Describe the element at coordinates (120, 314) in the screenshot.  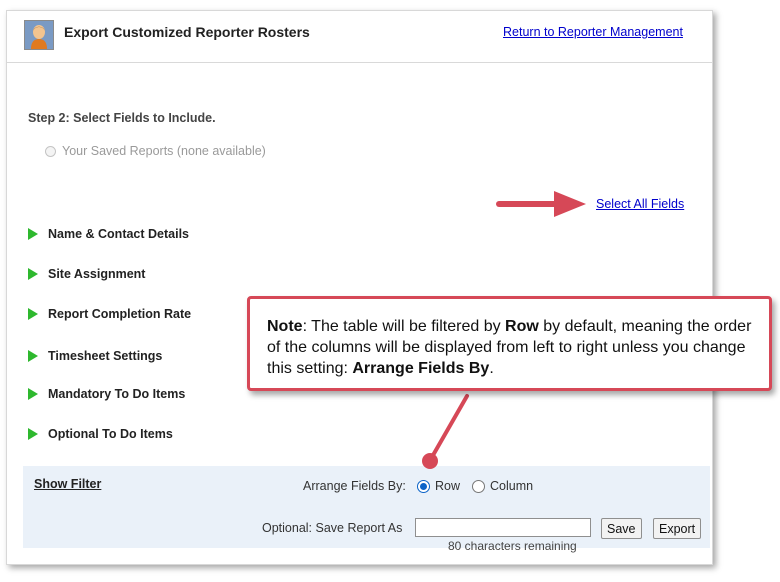
I see `section-label: Report Completion Rate` at that location.